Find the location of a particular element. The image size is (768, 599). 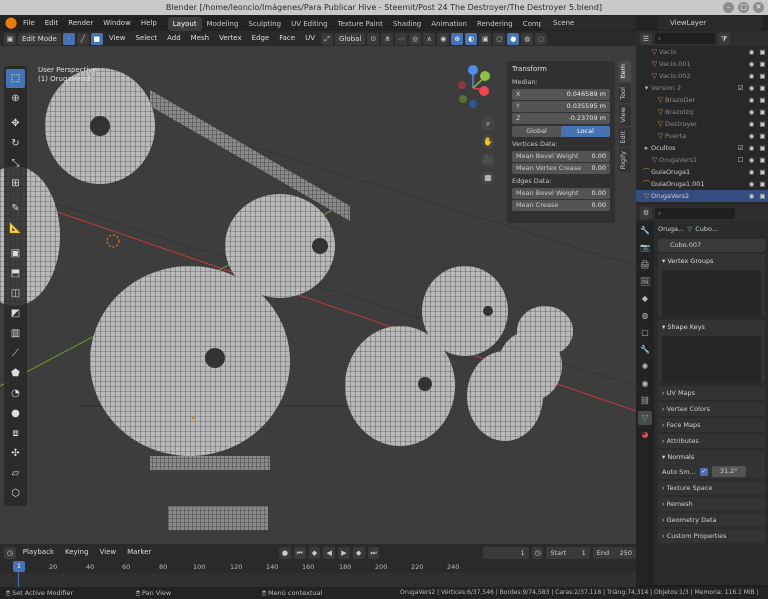

tab-uv-editing: UV Editing is located at coordinates (309, 24).